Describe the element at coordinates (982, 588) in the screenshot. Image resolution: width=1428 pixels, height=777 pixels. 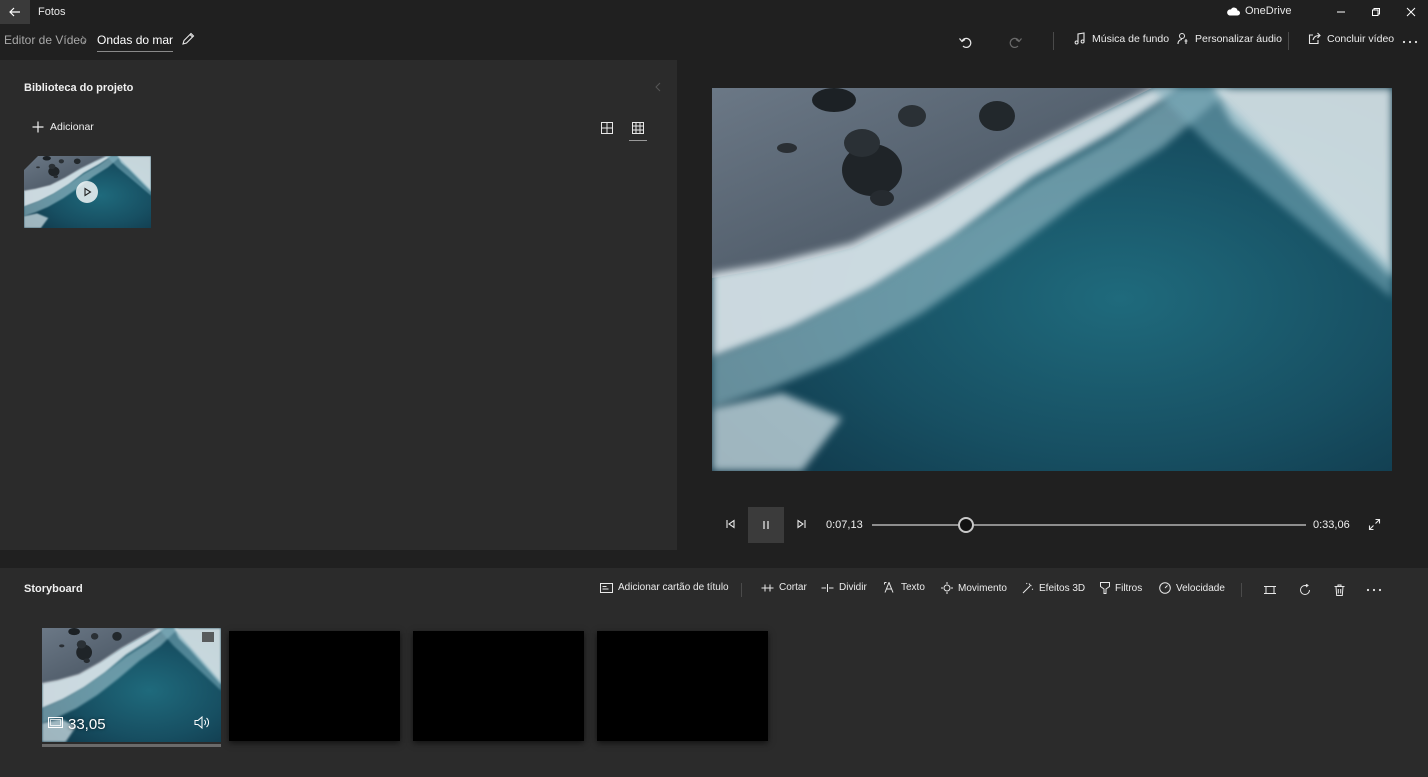
I see `motion-label: Movimento` at that location.